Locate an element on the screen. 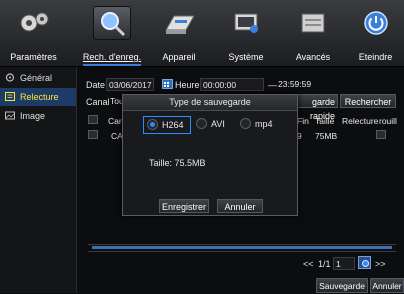 Image resolution: width=404 pixels, height=294 pixels. sidebar-item-general: Général is located at coordinates (38, 78).